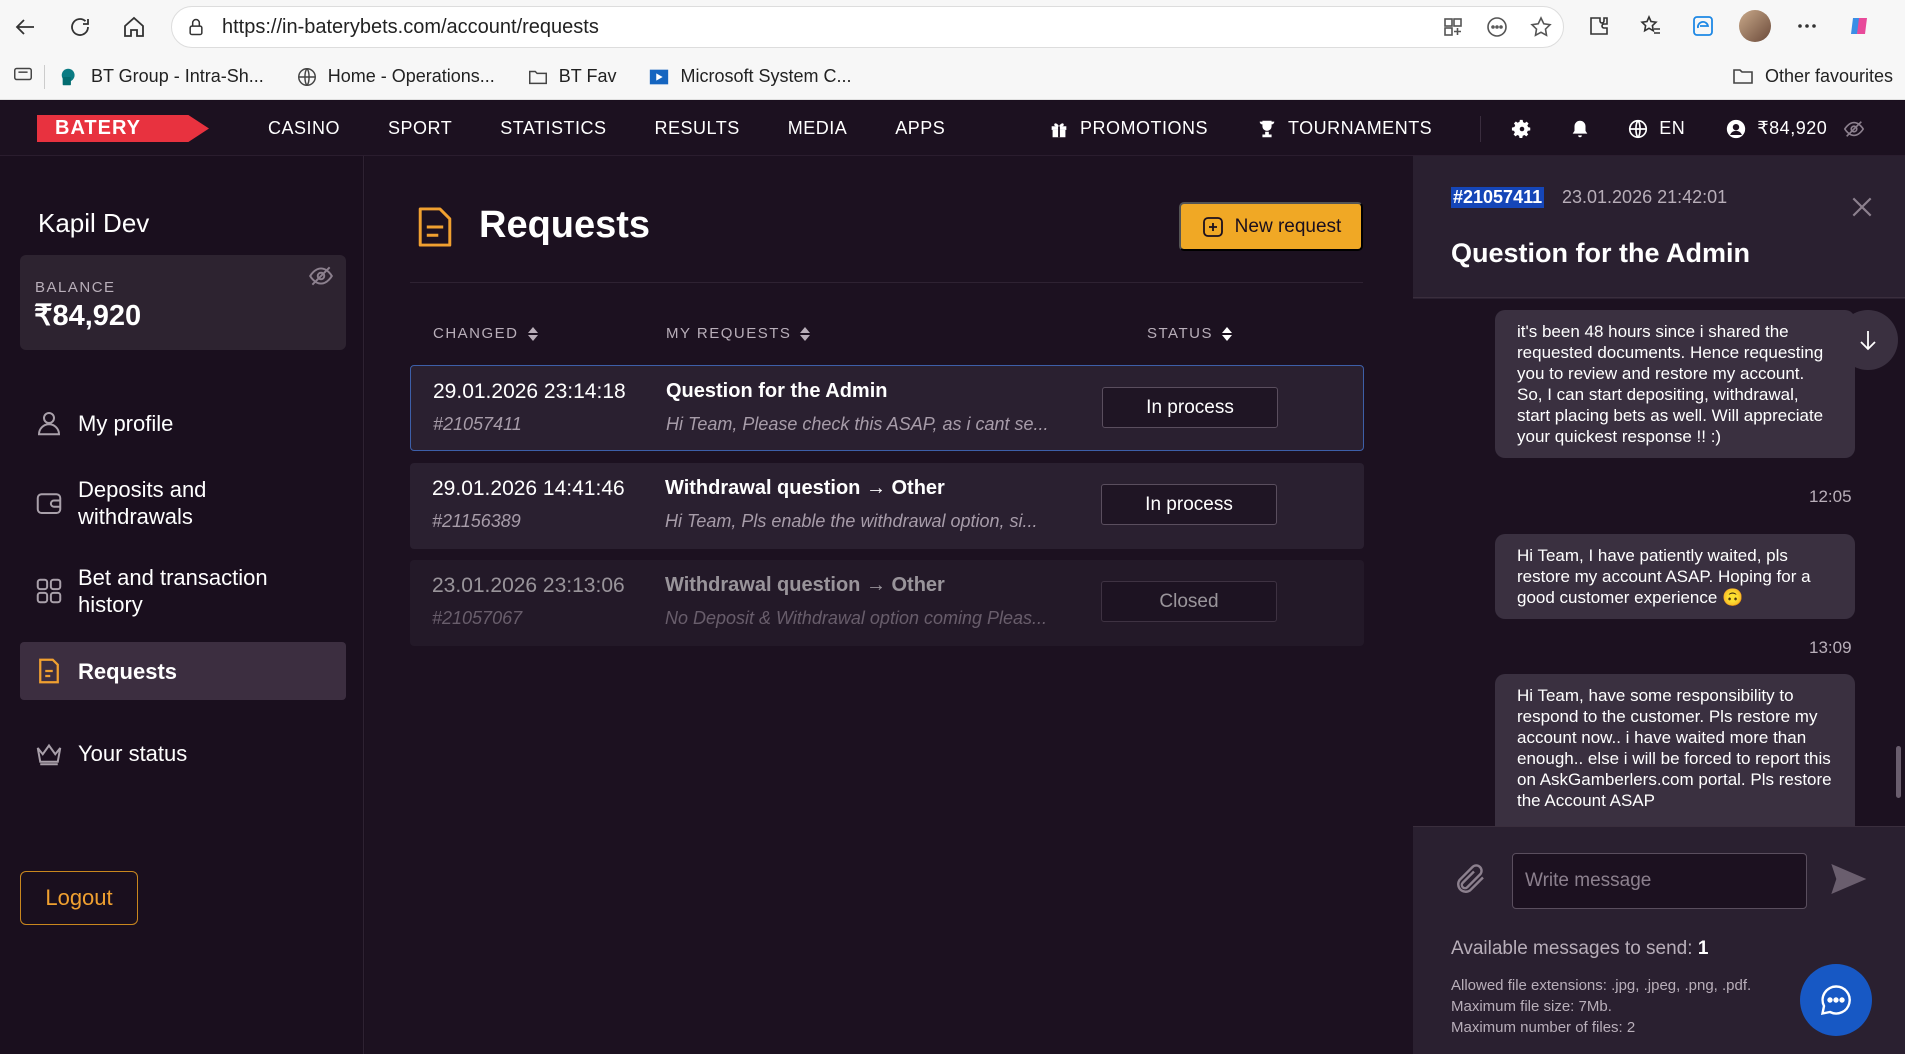 The width and height of the screenshot is (1905, 1054). What do you see at coordinates (477, 618) in the screenshot?
I see `request-id: #21057067` at bounding box center [477, 618].